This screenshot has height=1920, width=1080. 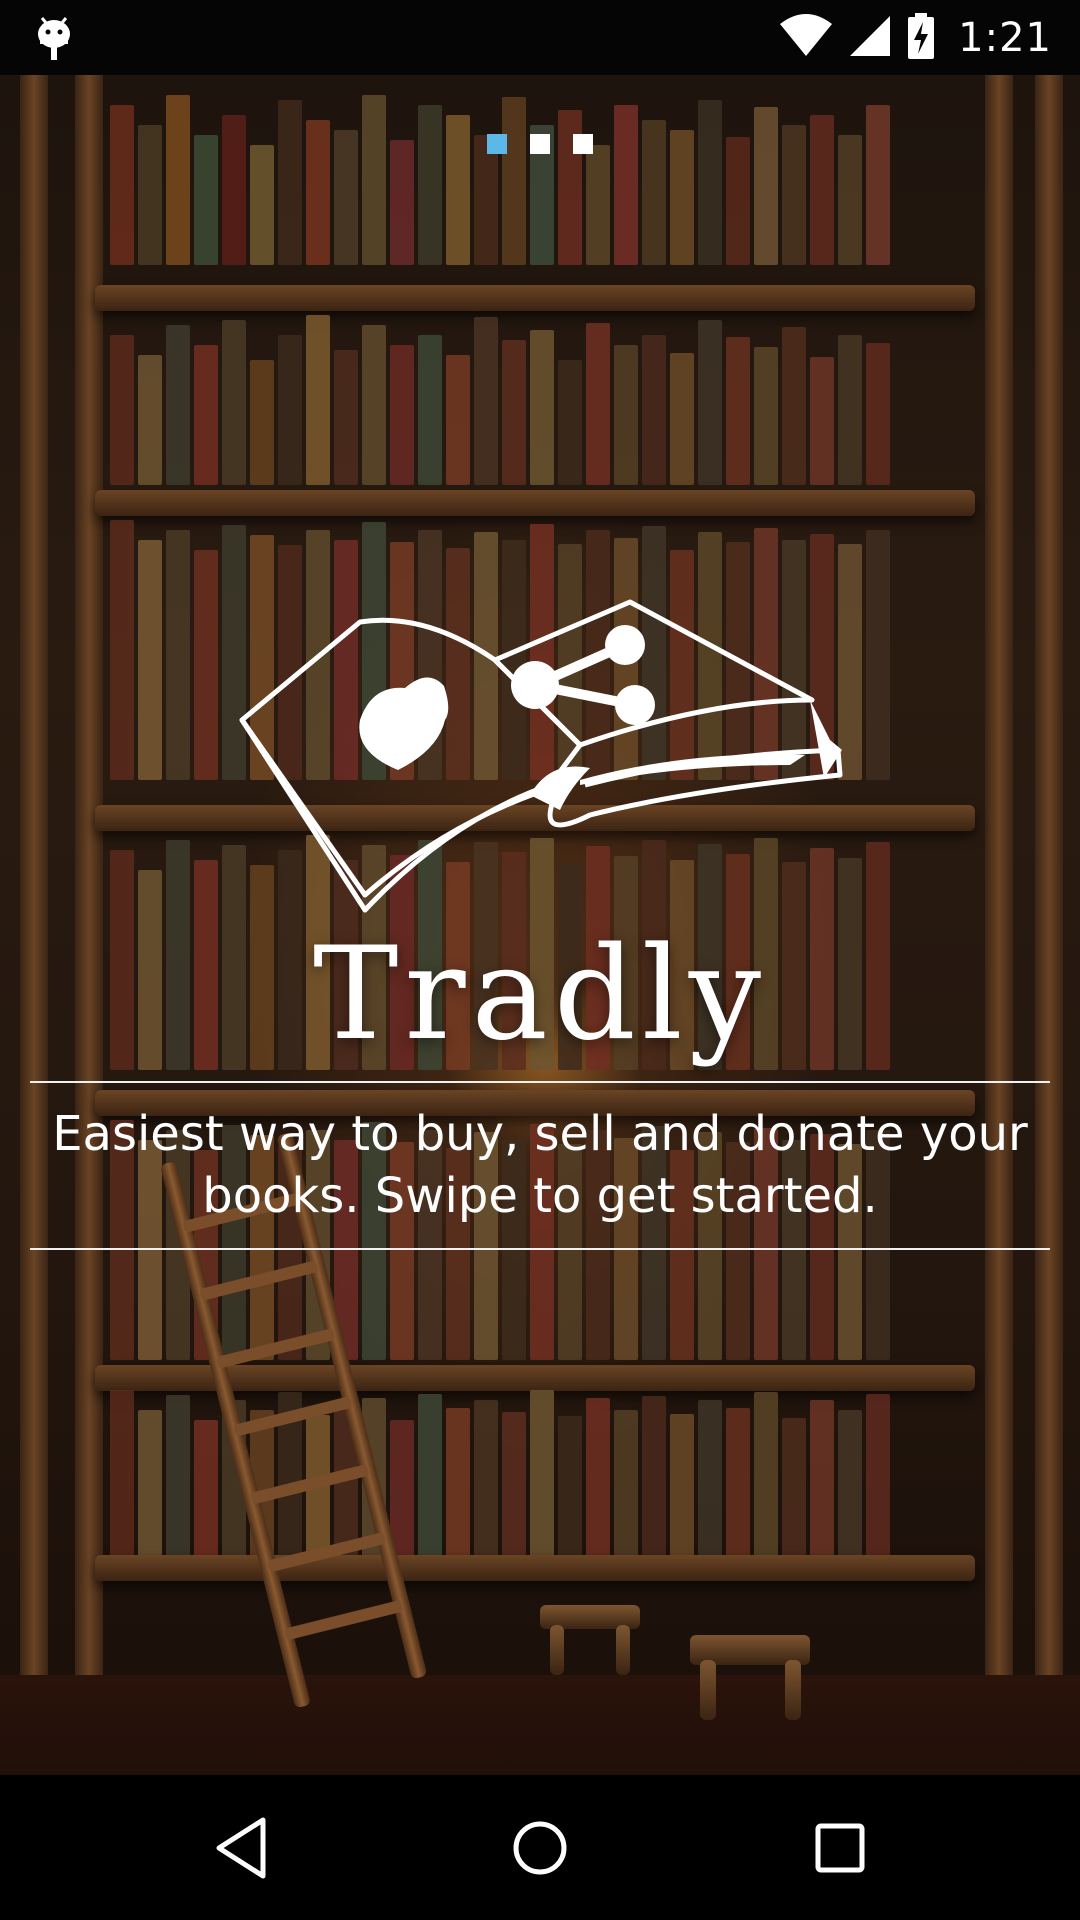 What do you see at coordinates (540, 994) in the screenshot?
I see `brand-name: Tradly` at bounding box center [540, 994].